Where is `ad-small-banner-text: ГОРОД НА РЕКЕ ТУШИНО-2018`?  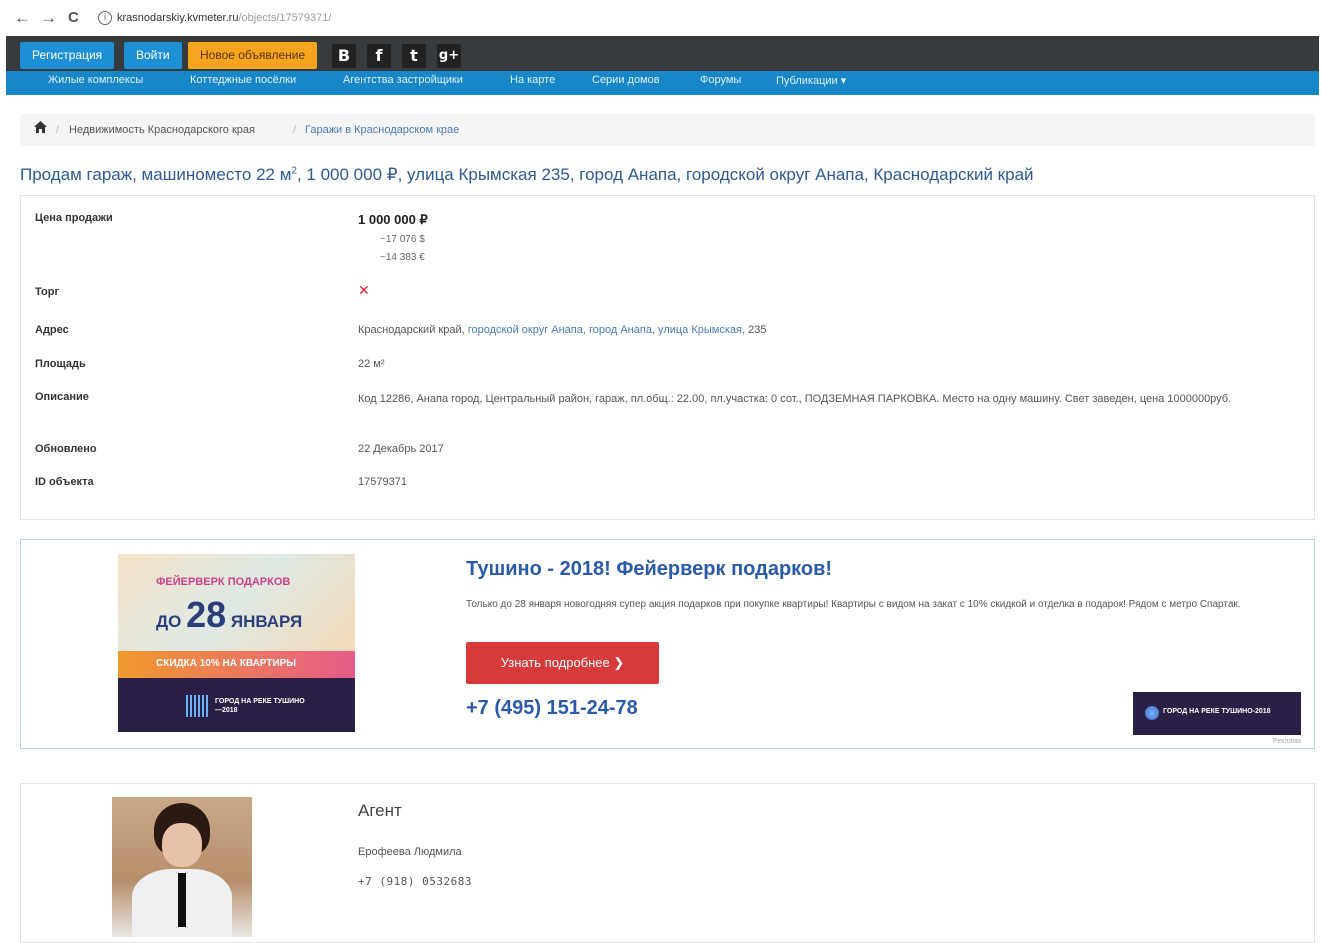 ad-small-banner-text: ГОРОД НА РЕКЕ ТУШИНО-2018 is located at coordinates (1217, 711).